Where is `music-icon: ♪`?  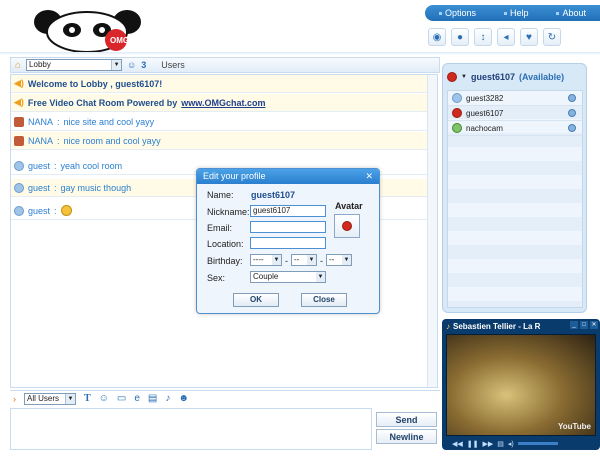 music-icon: ♪ is located at coordinates (167, 398).